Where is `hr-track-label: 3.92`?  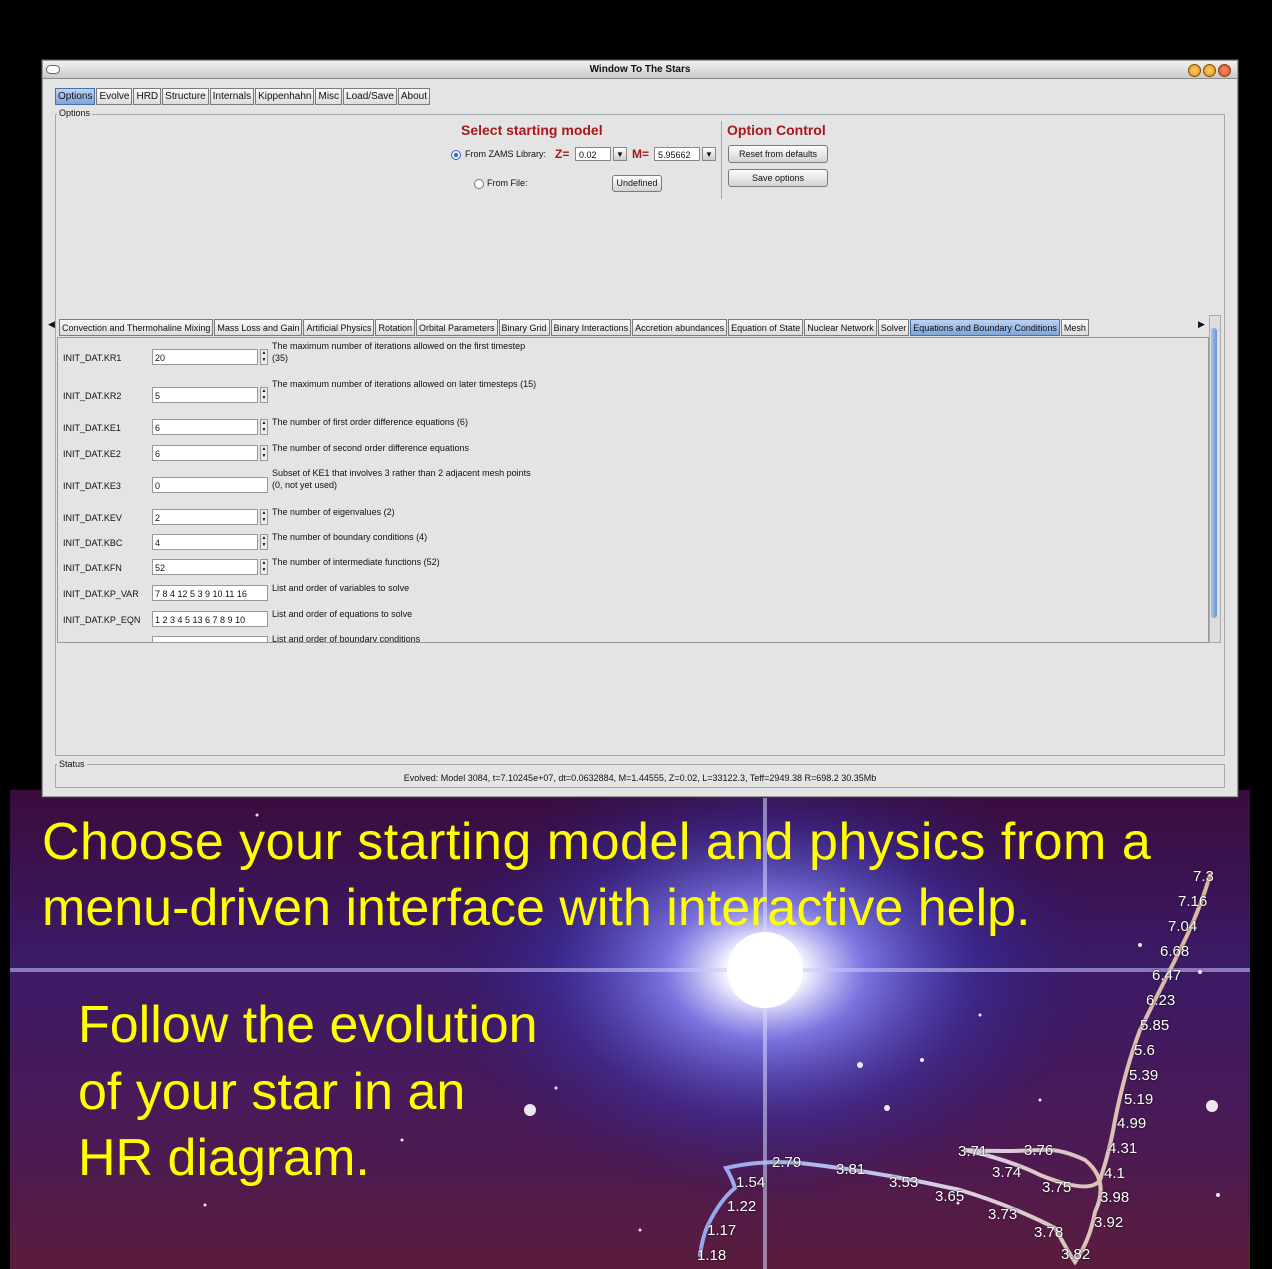 hr-track-label: 3.92 is located at coordinates (1109, 1222).